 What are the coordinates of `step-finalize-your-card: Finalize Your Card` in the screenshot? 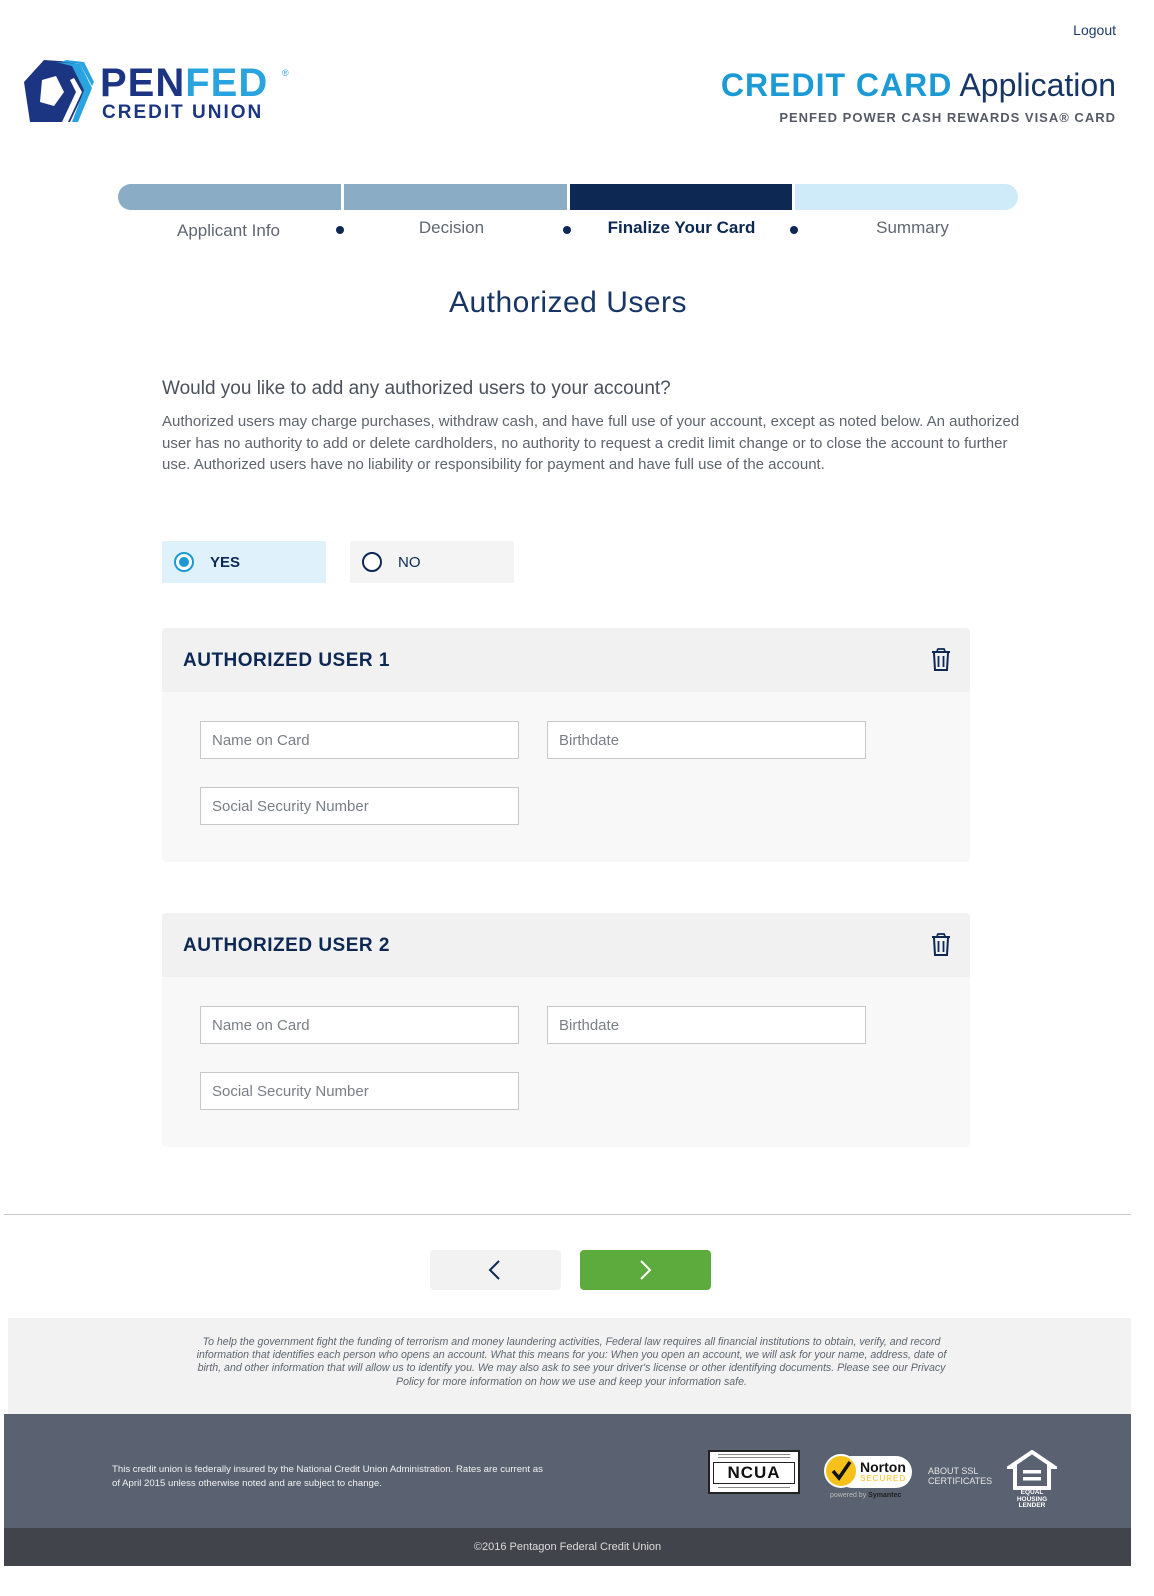 It's located at (681, 227).